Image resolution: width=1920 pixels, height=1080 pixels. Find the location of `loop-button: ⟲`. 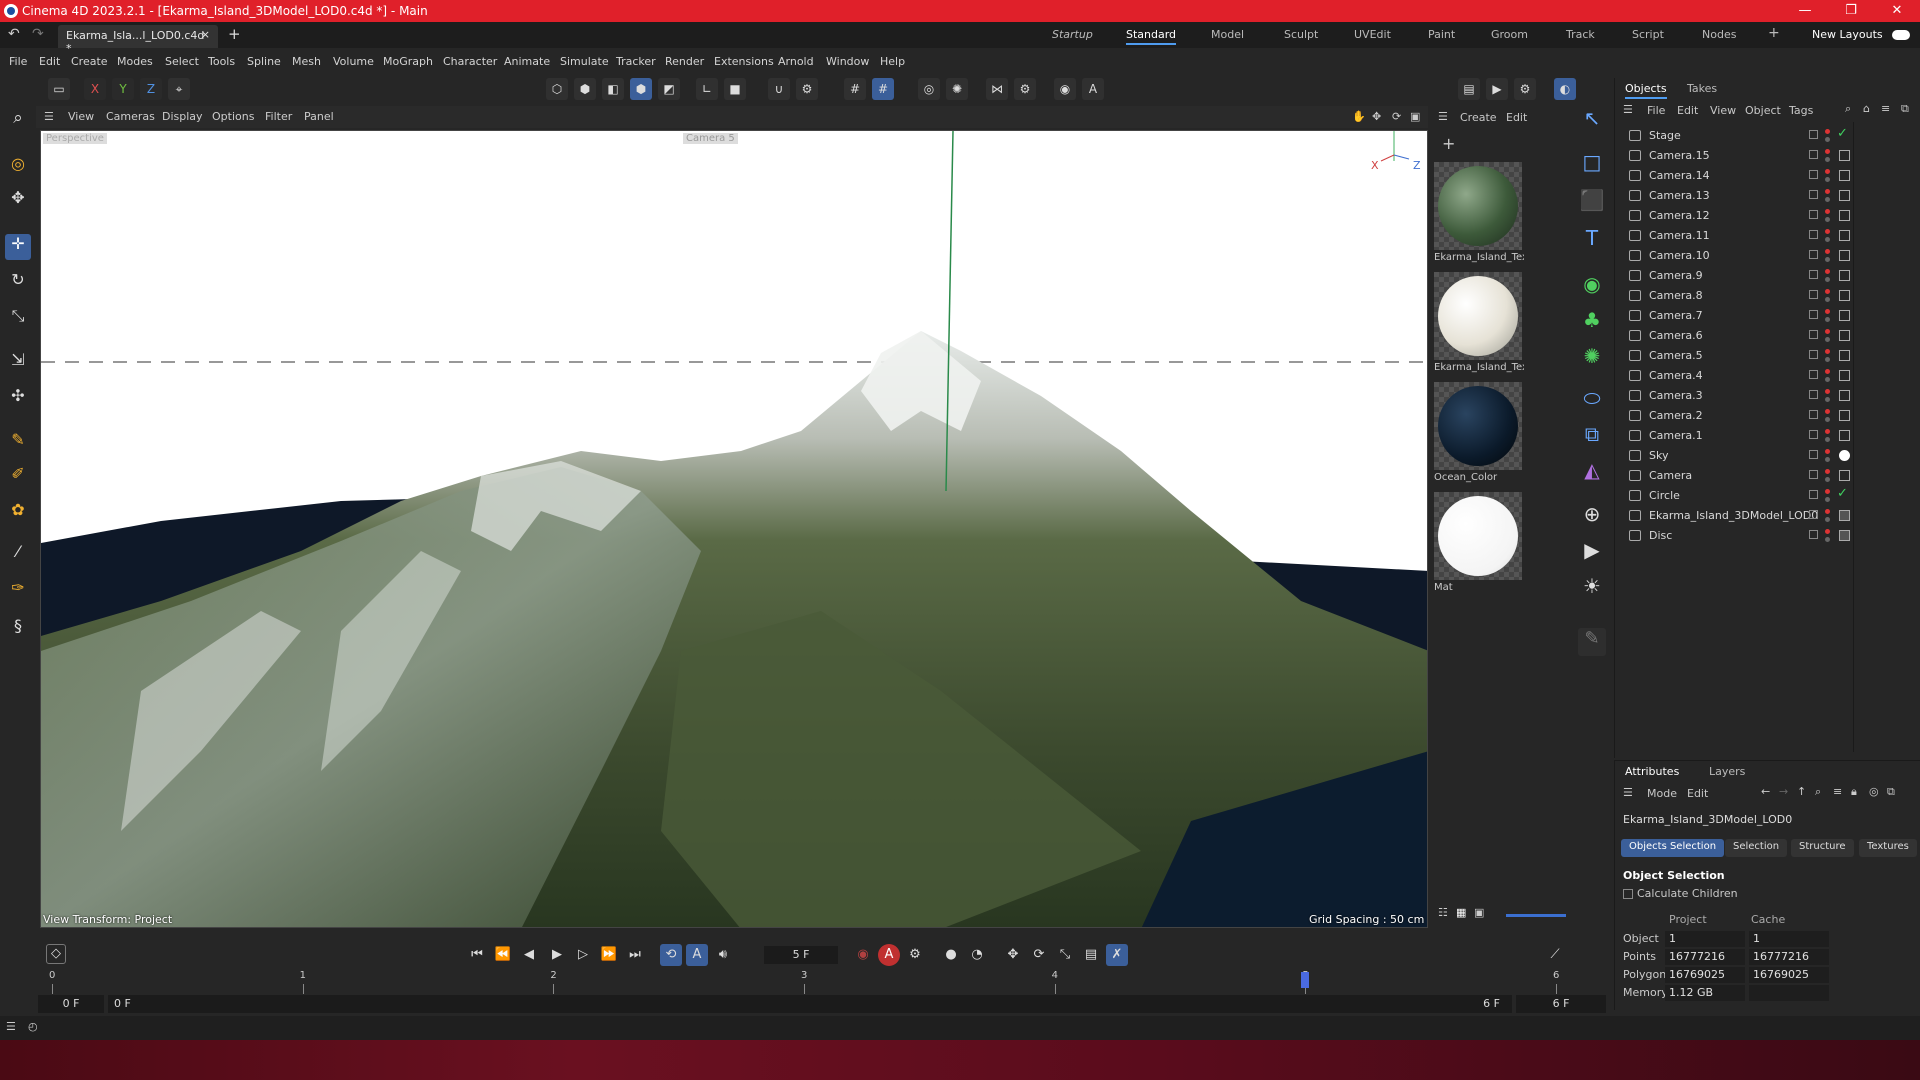

loop-button: ⟲ is located at coordinates (671, 955).